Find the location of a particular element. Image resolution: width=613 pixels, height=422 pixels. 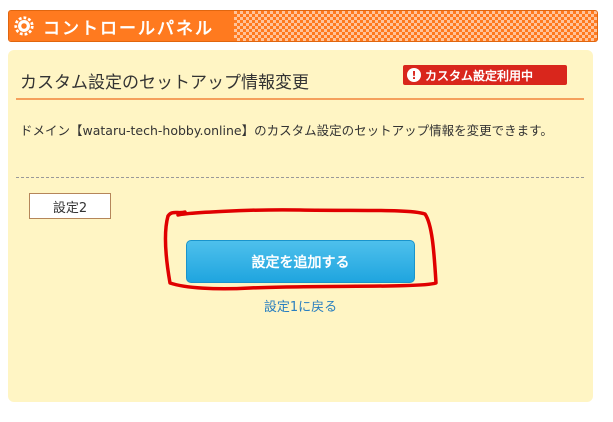

gear-icon is located at coordinates (24, 26).